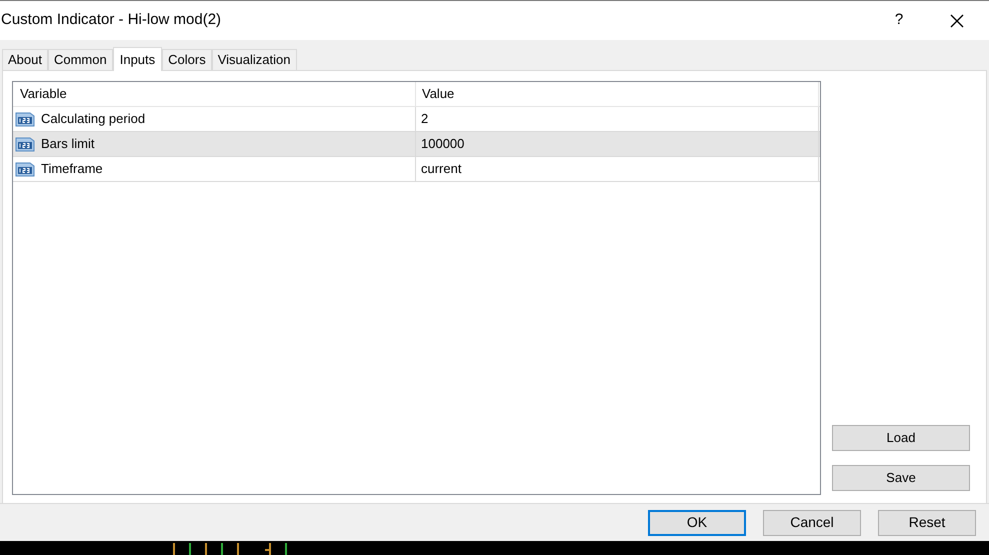 This screenshot has height=555, width=989. I want to click on table-cell-text: 2, so click(424, 119).